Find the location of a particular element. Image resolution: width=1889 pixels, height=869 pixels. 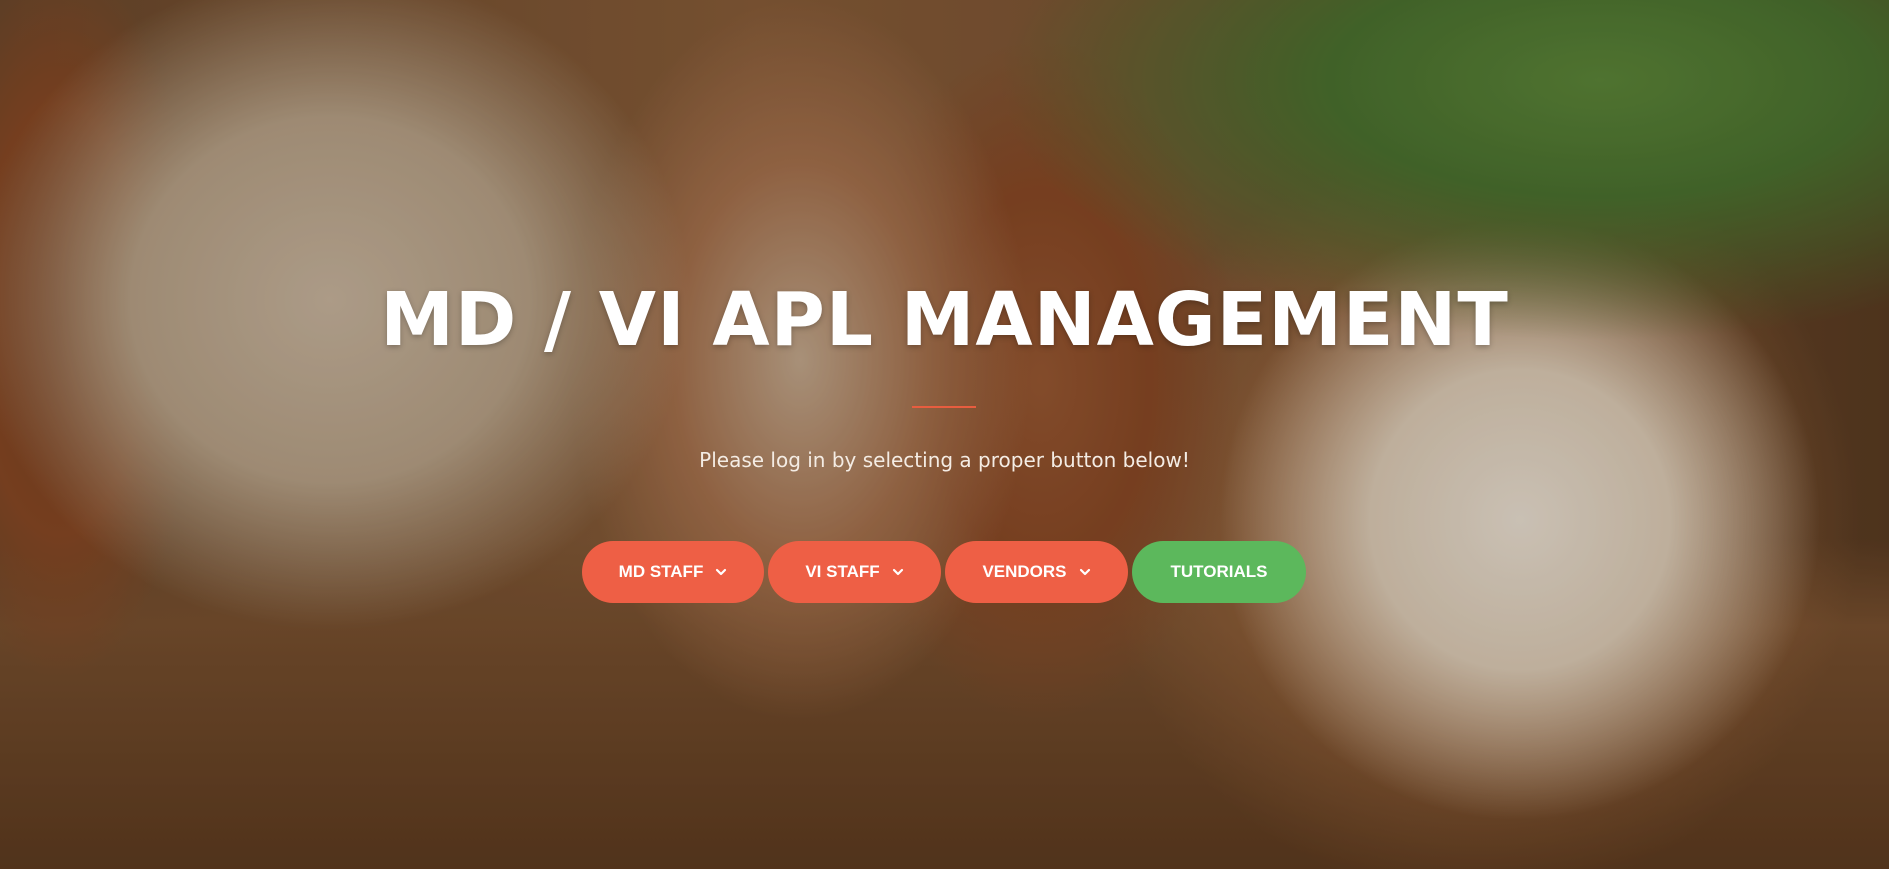

page-title: MD / VI APL MANAGEMENT is located at coordinates (944, 320).